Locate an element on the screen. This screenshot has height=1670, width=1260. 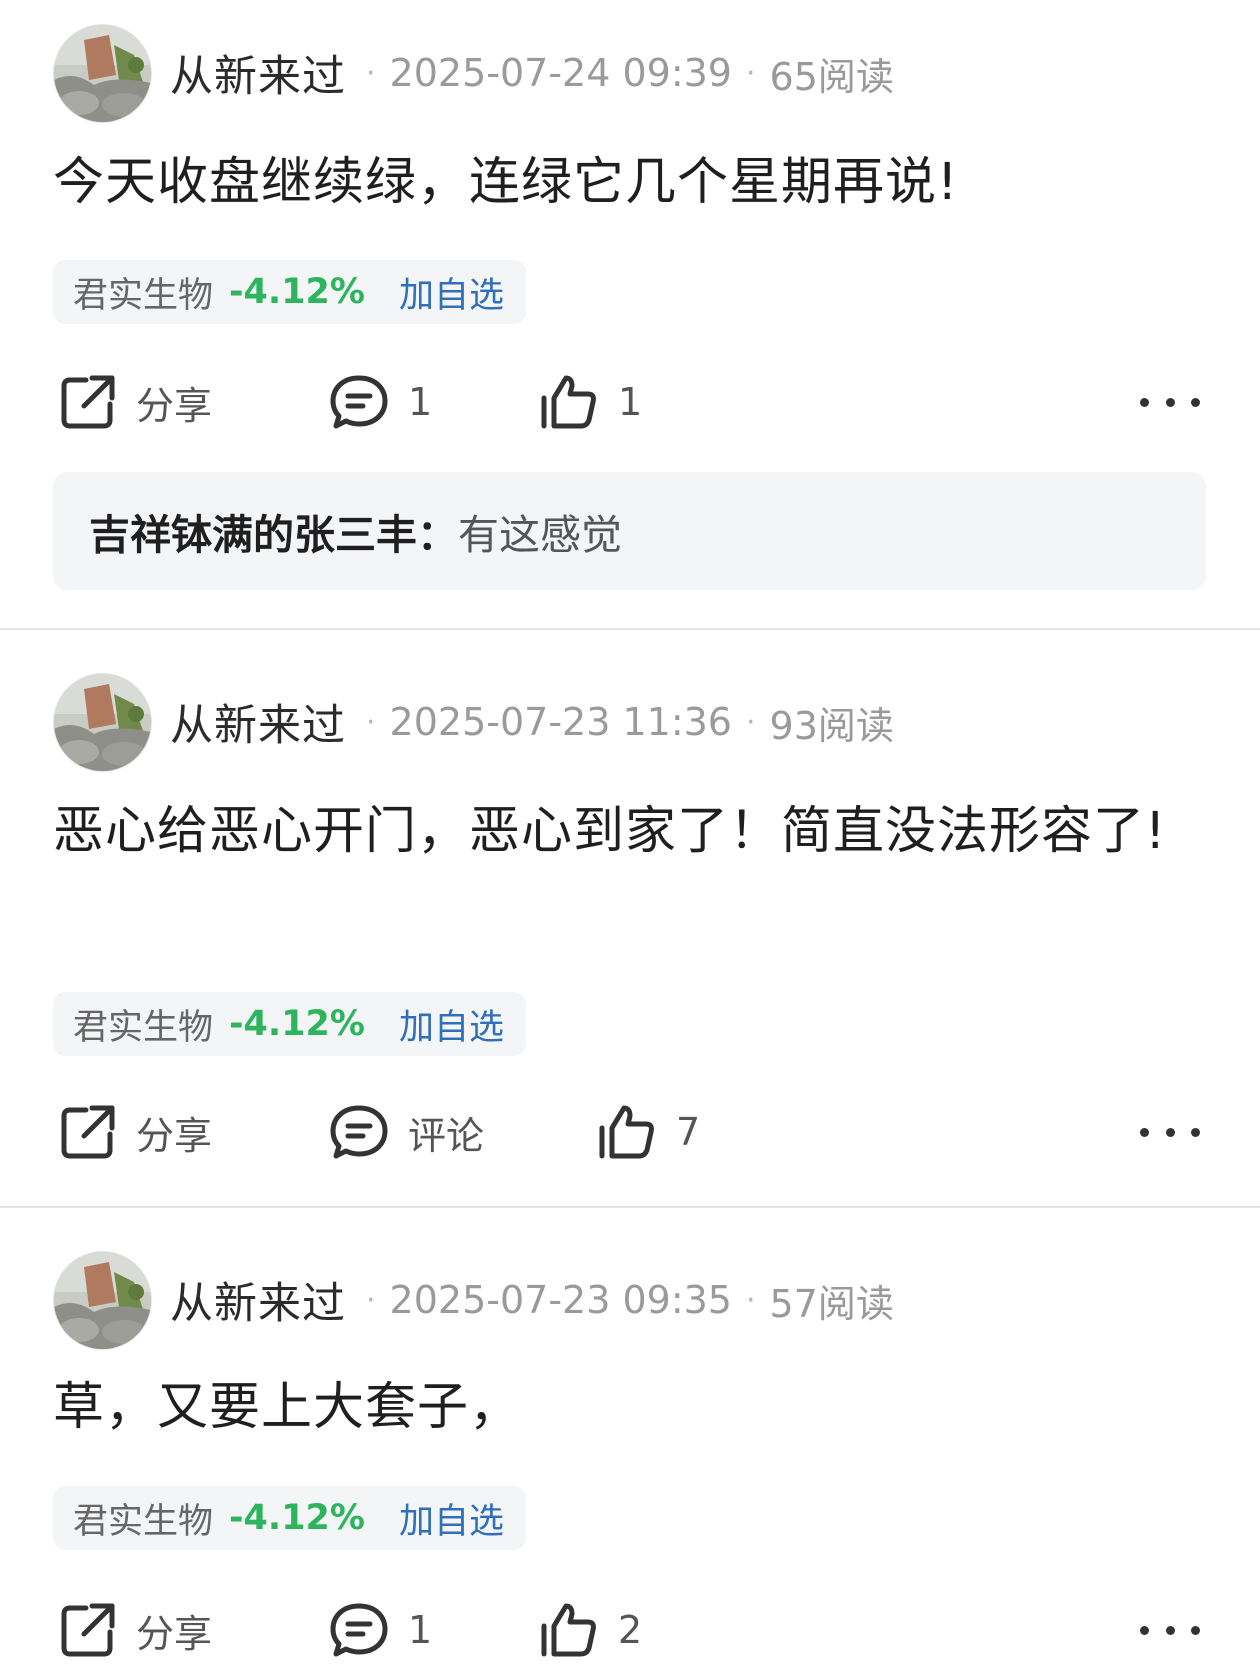
like-count: 7 is located at coordinates (688, 1132).